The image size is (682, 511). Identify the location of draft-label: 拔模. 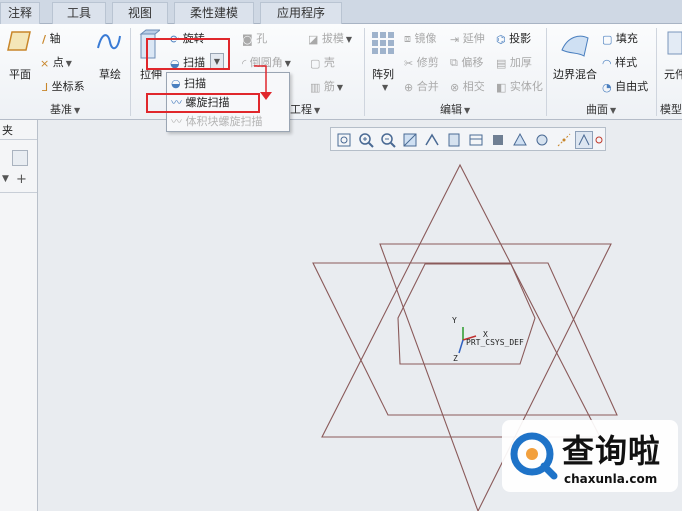
(332, 38).